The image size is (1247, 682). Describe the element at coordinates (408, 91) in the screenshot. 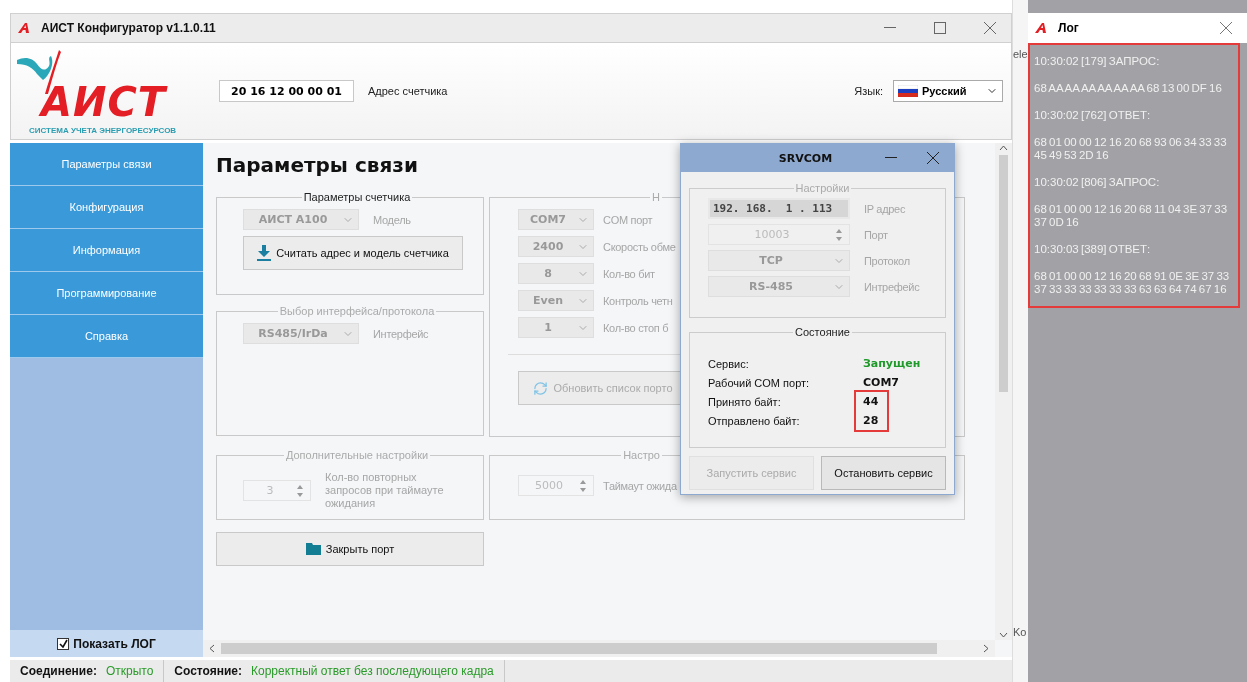

I see `address-label: Адрес счетчика` at that location.